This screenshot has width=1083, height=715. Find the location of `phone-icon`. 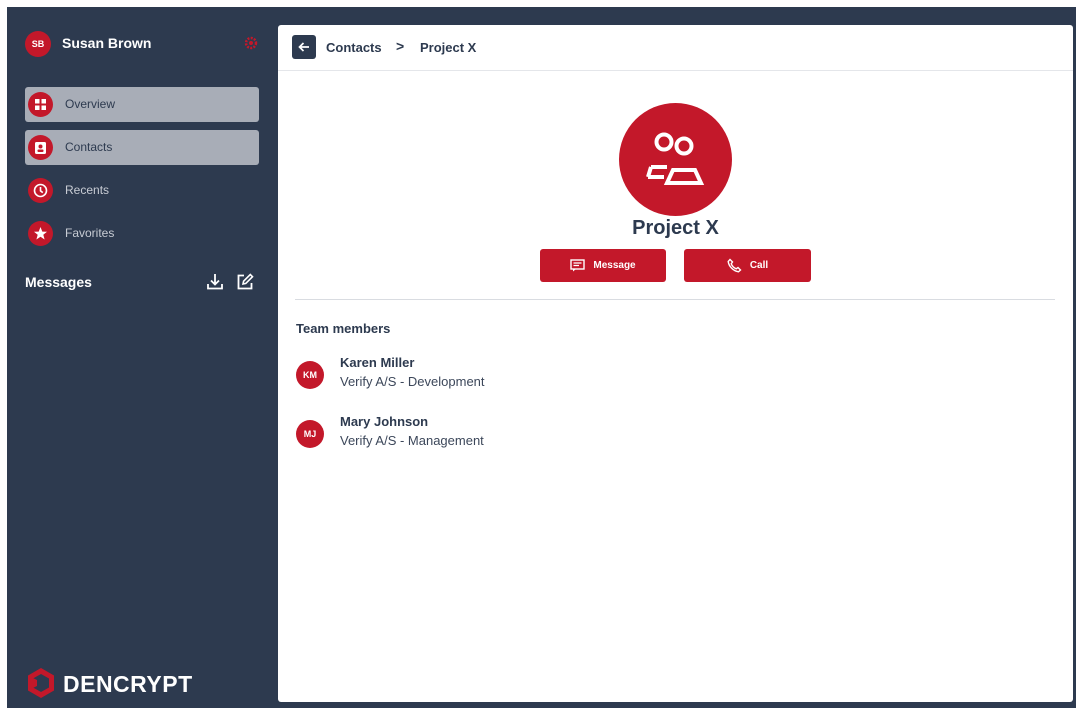

phone-icon is located at coordinates (734, 265).